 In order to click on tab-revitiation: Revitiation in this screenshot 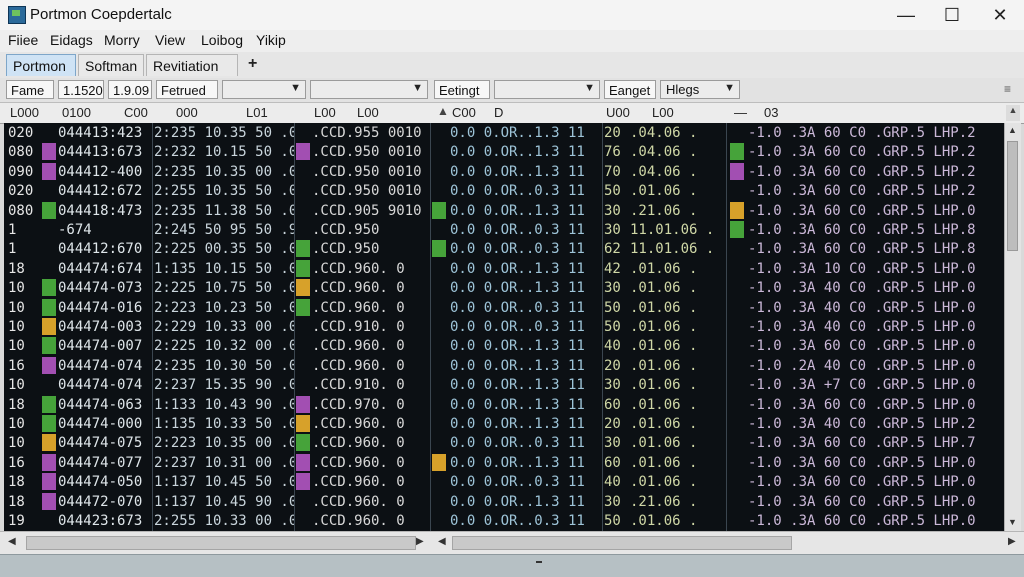, I will do `click(192, 65)`.